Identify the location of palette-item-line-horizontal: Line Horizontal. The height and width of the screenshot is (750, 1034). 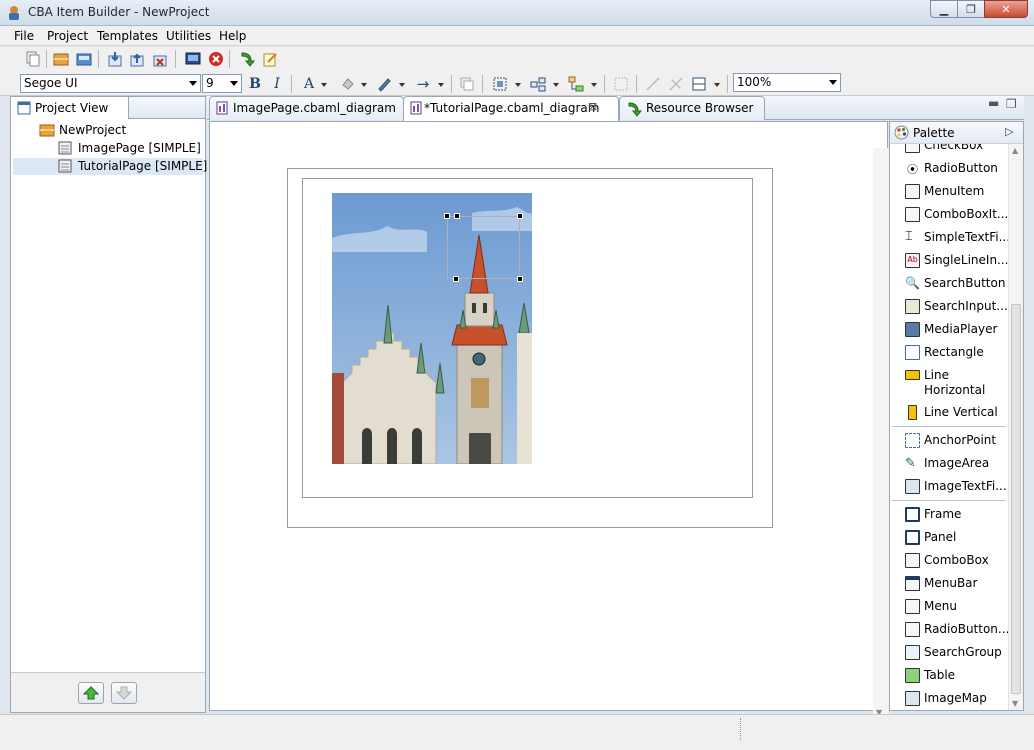
(949, 383).